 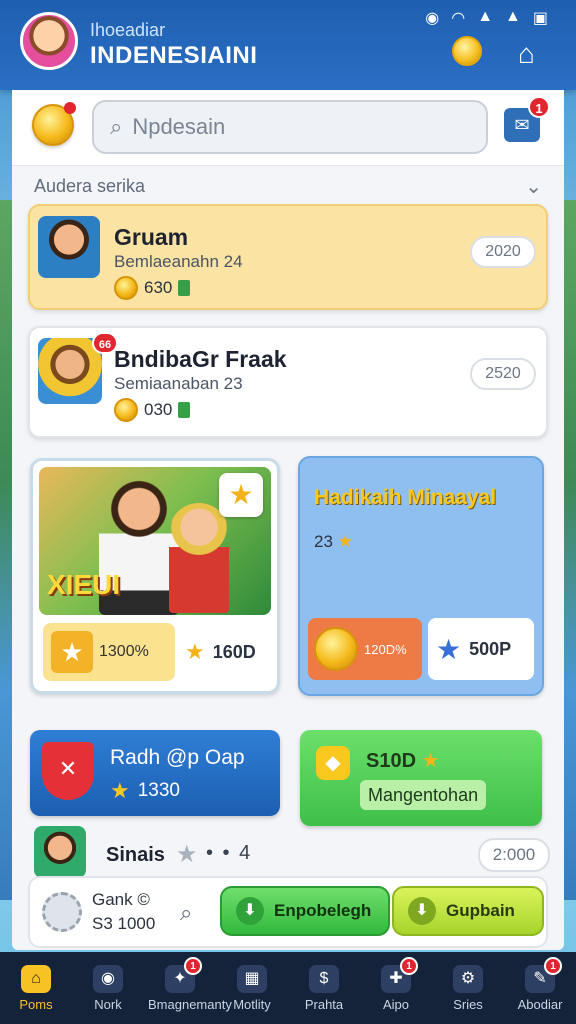 I want to click on action-title: S10D ★, so click(x=403, y=760).